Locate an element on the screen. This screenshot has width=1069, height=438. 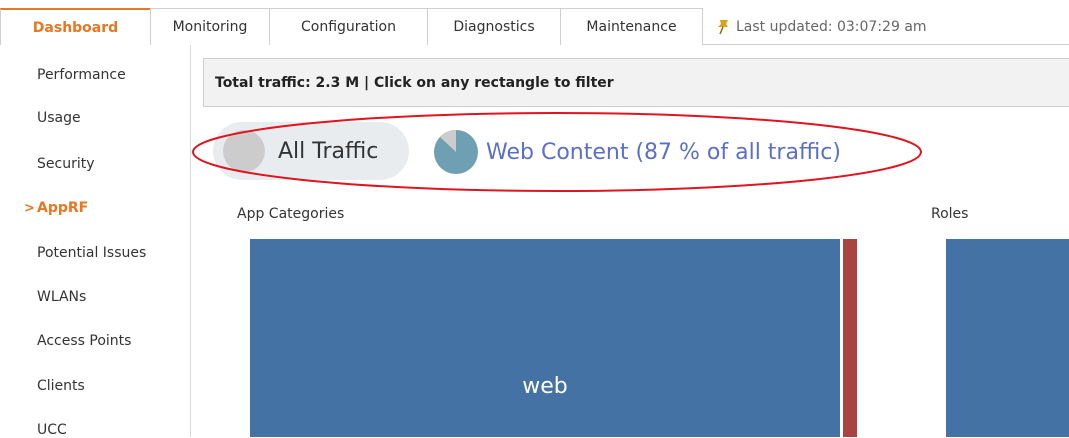
all-traffic-filter-button: All Traffic is located at coordinates (311, 151).